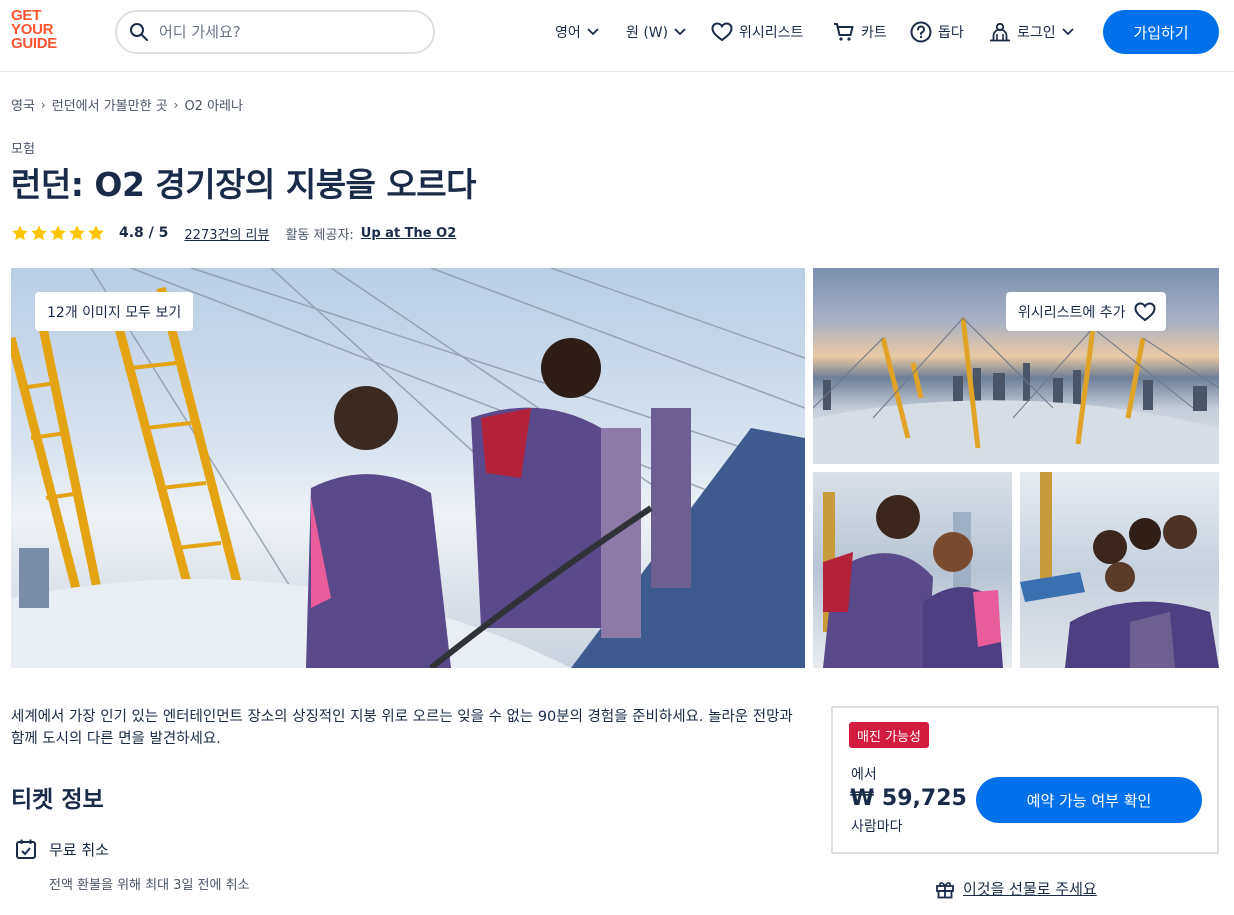 The height and width of the screenshot is (915, 1234). Describe the element at coordinates (945, 889) in the screenshot. I see `gift-icon` at that location.